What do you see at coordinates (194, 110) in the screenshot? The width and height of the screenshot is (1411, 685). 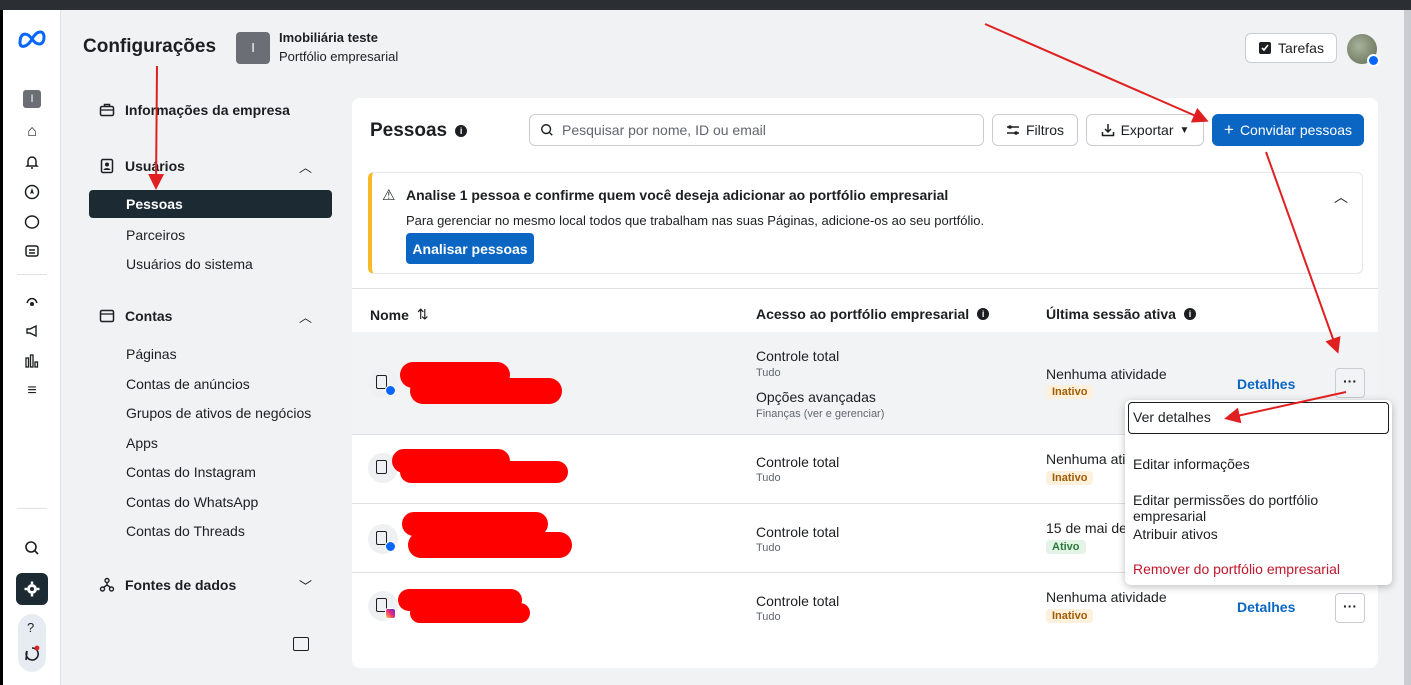 I see `sidebar-company-info: Informações da empresa` at bounding box center [194, 110].